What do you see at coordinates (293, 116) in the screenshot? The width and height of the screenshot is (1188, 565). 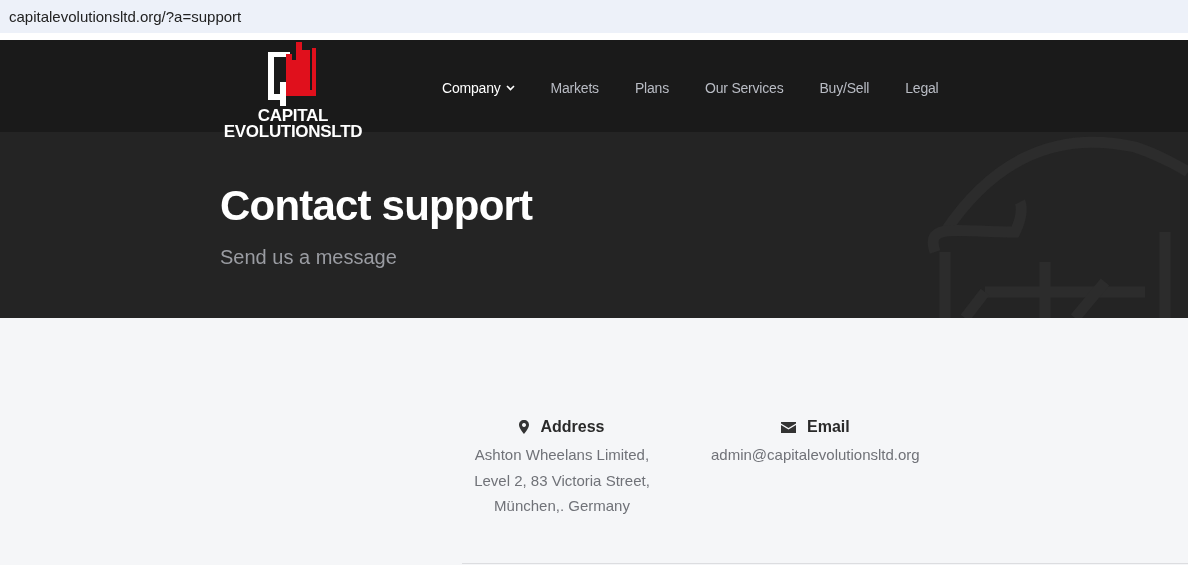 I see `logo-text: CAPITAL` at bounding box center [293, 116].